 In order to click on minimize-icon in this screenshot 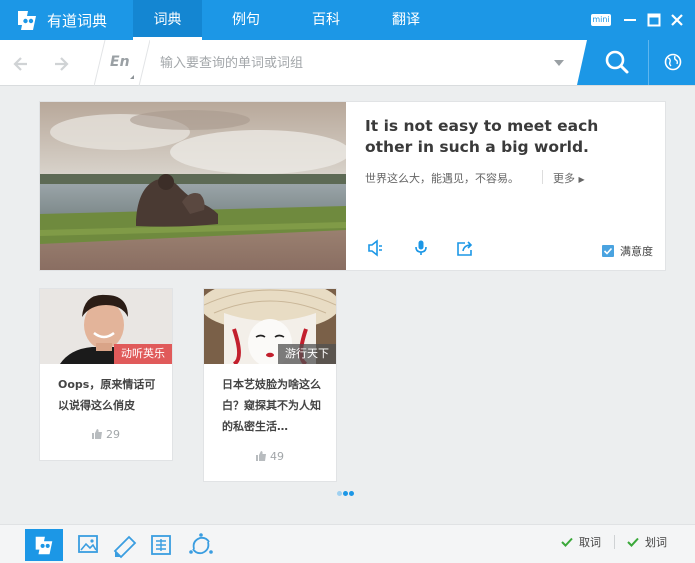, I will do `click(630, 20)`.